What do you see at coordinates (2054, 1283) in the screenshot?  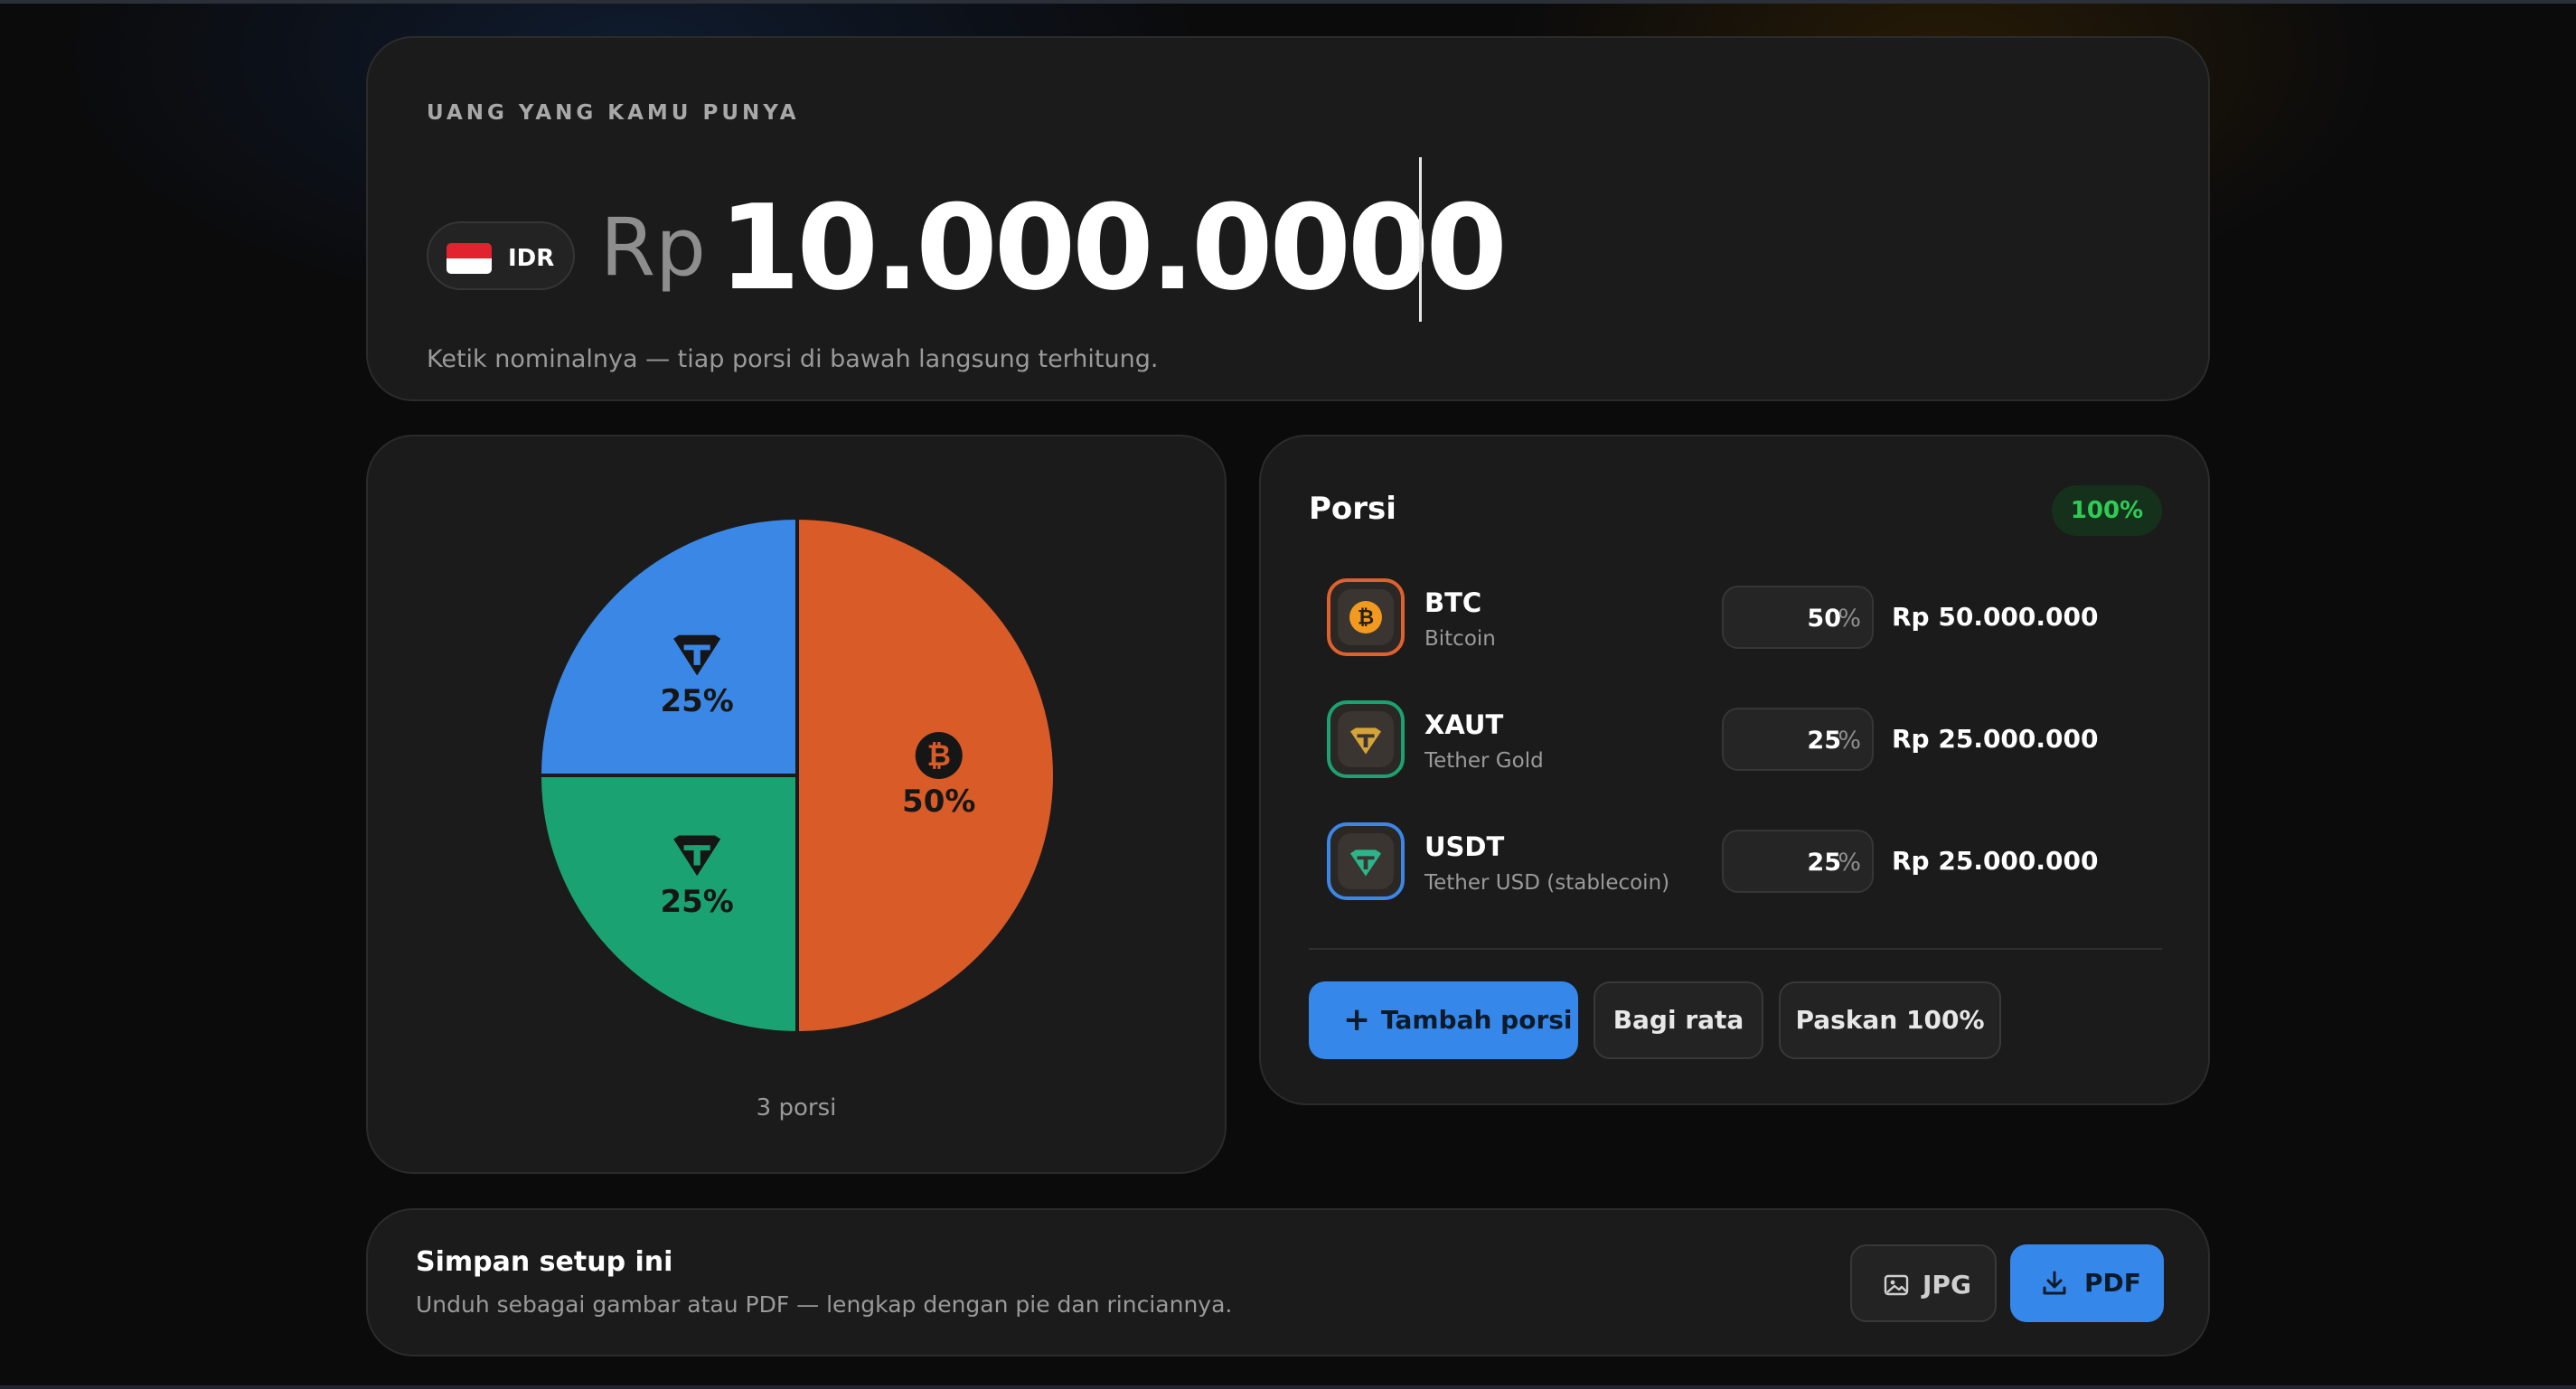 I see `download-icon` at bounding box center [2054, 1283].